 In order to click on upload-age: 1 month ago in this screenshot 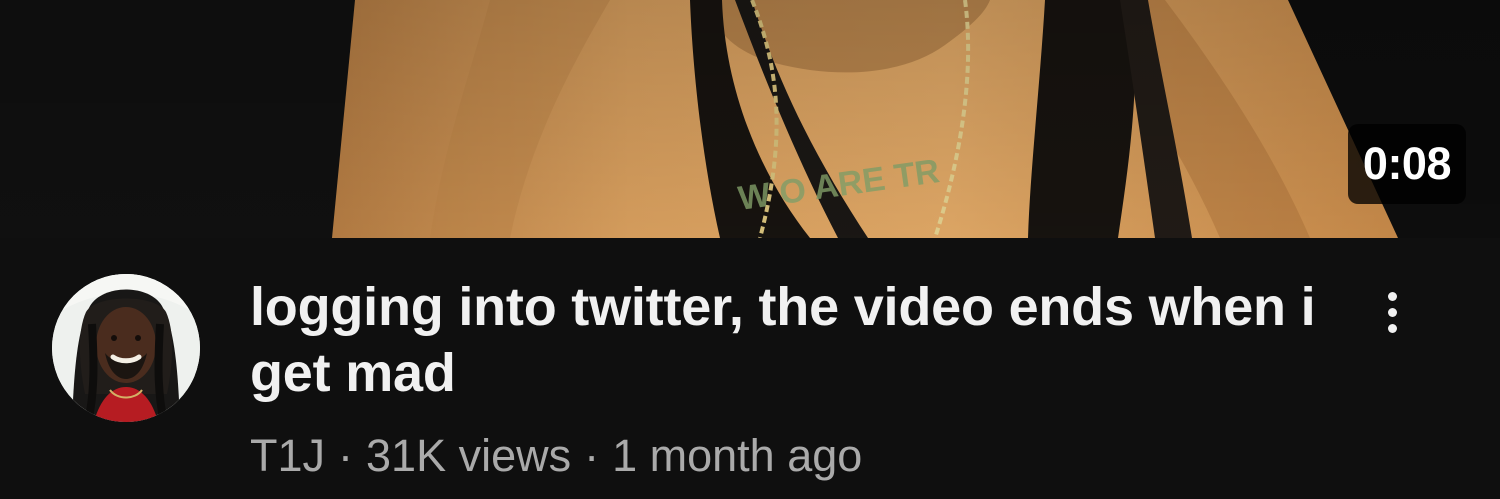, I will do `click(737, 455)`.